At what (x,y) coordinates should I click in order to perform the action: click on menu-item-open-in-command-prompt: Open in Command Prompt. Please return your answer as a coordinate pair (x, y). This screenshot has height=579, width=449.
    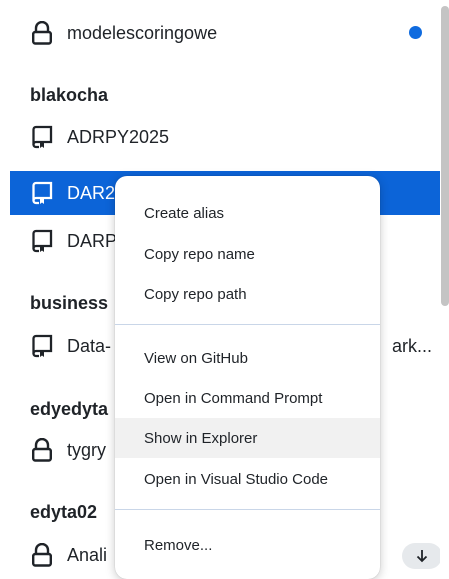
    Looking at the image, I should click on (247, 398).